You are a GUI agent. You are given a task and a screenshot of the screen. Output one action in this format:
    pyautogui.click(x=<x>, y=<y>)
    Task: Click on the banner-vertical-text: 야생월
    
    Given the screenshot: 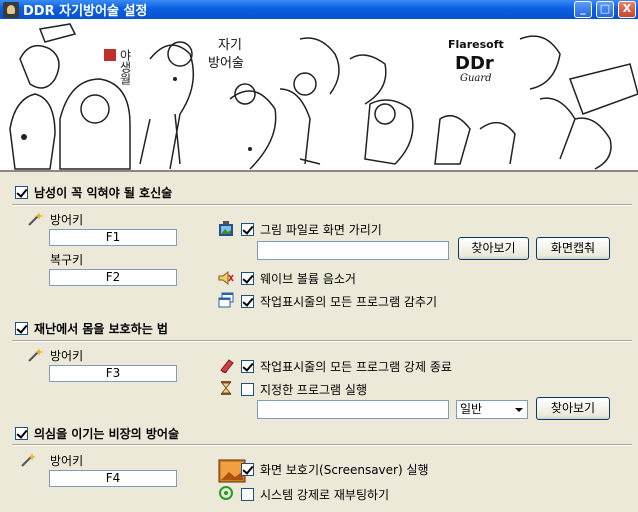 What is the action you would take?
    pyautogui.click(x=125, y=67)
    